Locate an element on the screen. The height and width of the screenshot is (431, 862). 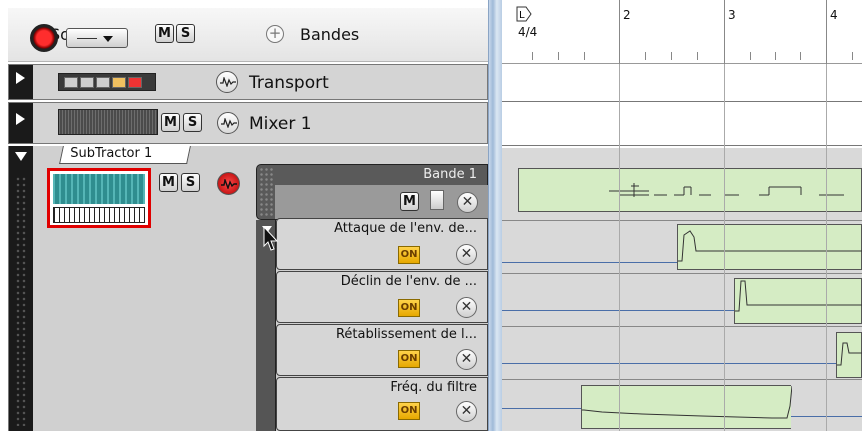
track-name-mixer: Mixer 1 is located at coordinates (280, 124).